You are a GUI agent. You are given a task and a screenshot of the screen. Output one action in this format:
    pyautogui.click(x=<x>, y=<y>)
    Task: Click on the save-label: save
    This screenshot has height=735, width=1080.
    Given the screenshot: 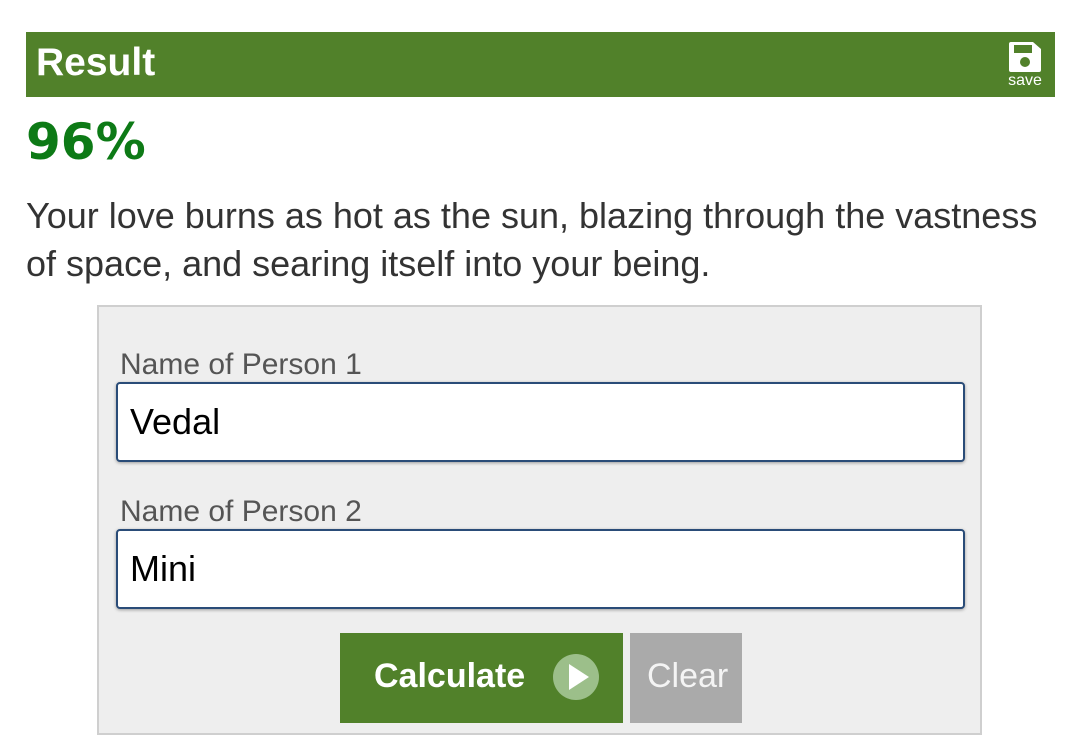 What is the action you would take?
    pyautogui.click(x=1025, y=80)
    